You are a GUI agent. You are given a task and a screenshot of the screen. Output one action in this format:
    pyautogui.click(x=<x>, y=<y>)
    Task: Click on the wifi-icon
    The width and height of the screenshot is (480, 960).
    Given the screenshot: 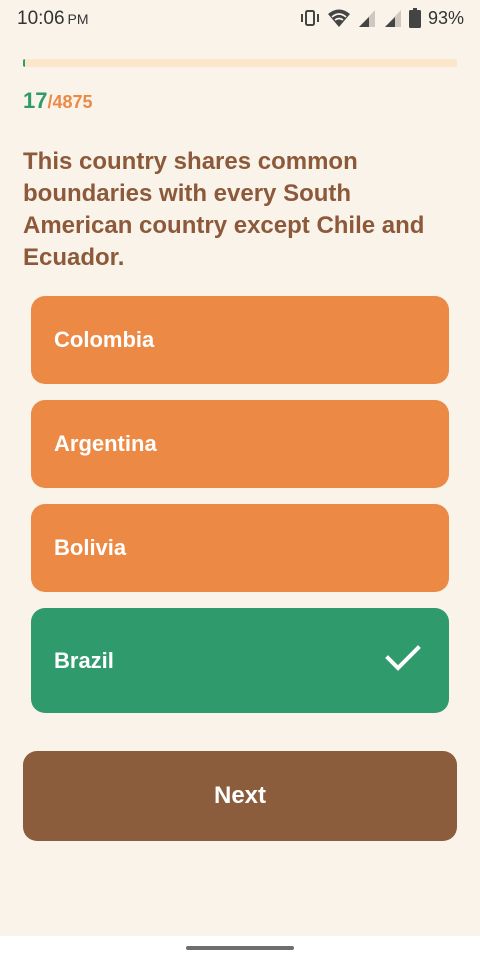 What is the action you would take?
    pyautogui.click(x=339, y=18)
    